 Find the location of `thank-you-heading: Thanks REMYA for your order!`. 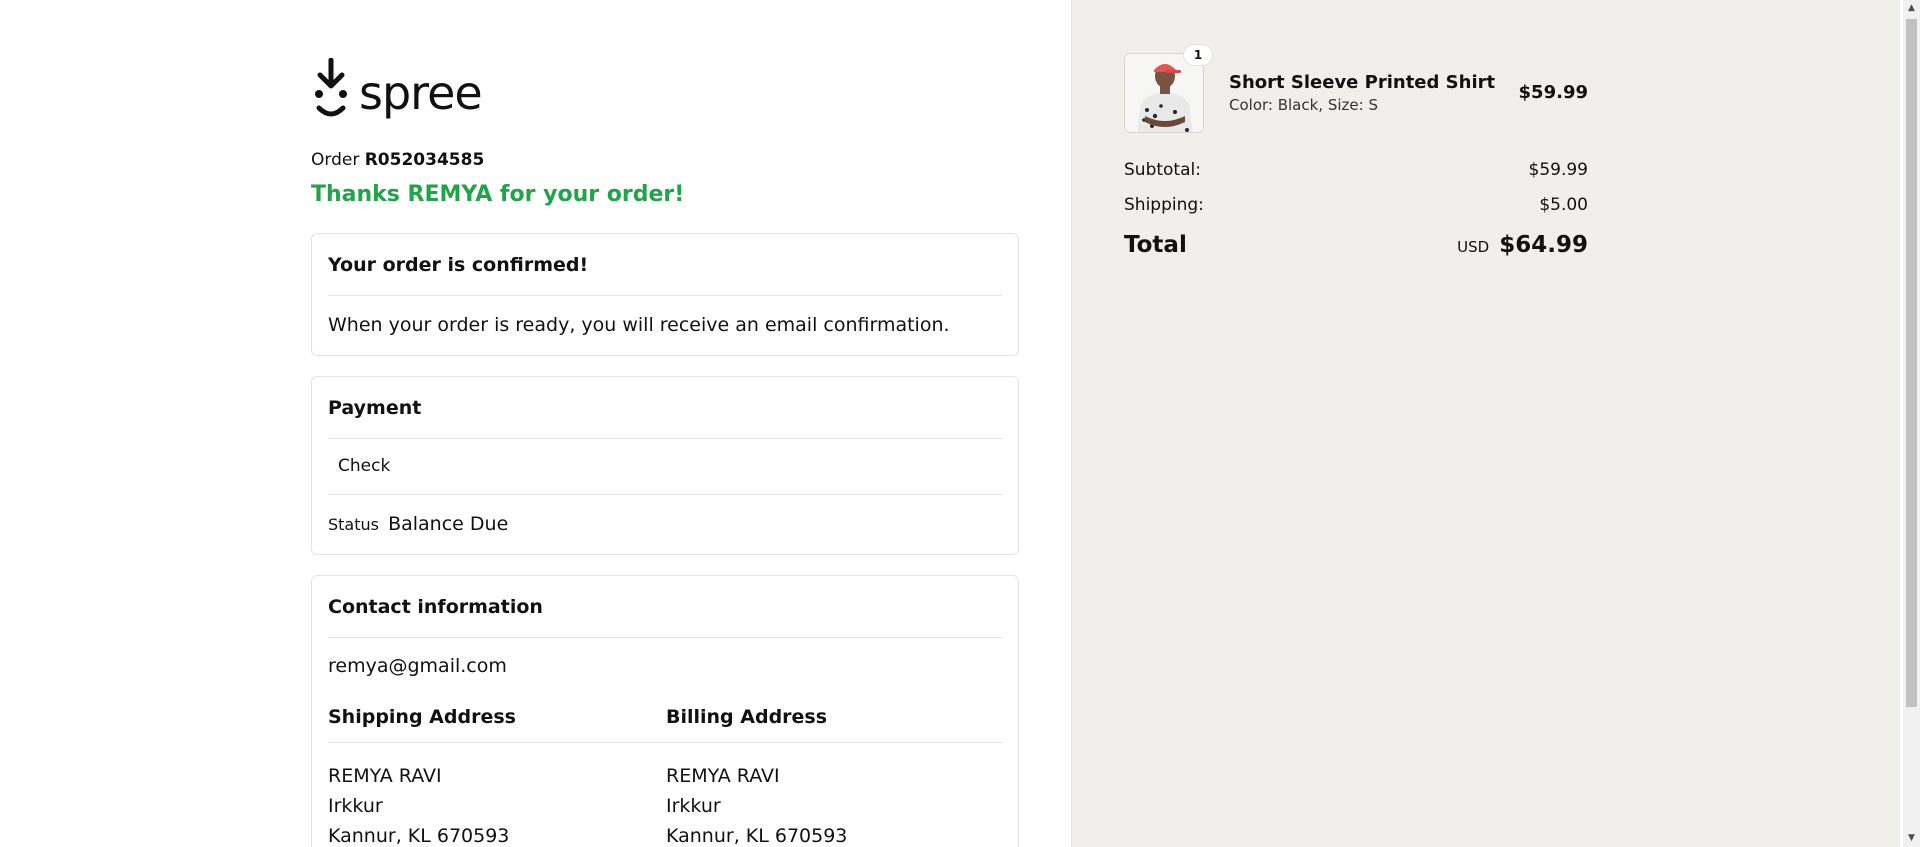

thank-you-heading: Thanks REMYA for your order! is located at coordinates (498, 194).